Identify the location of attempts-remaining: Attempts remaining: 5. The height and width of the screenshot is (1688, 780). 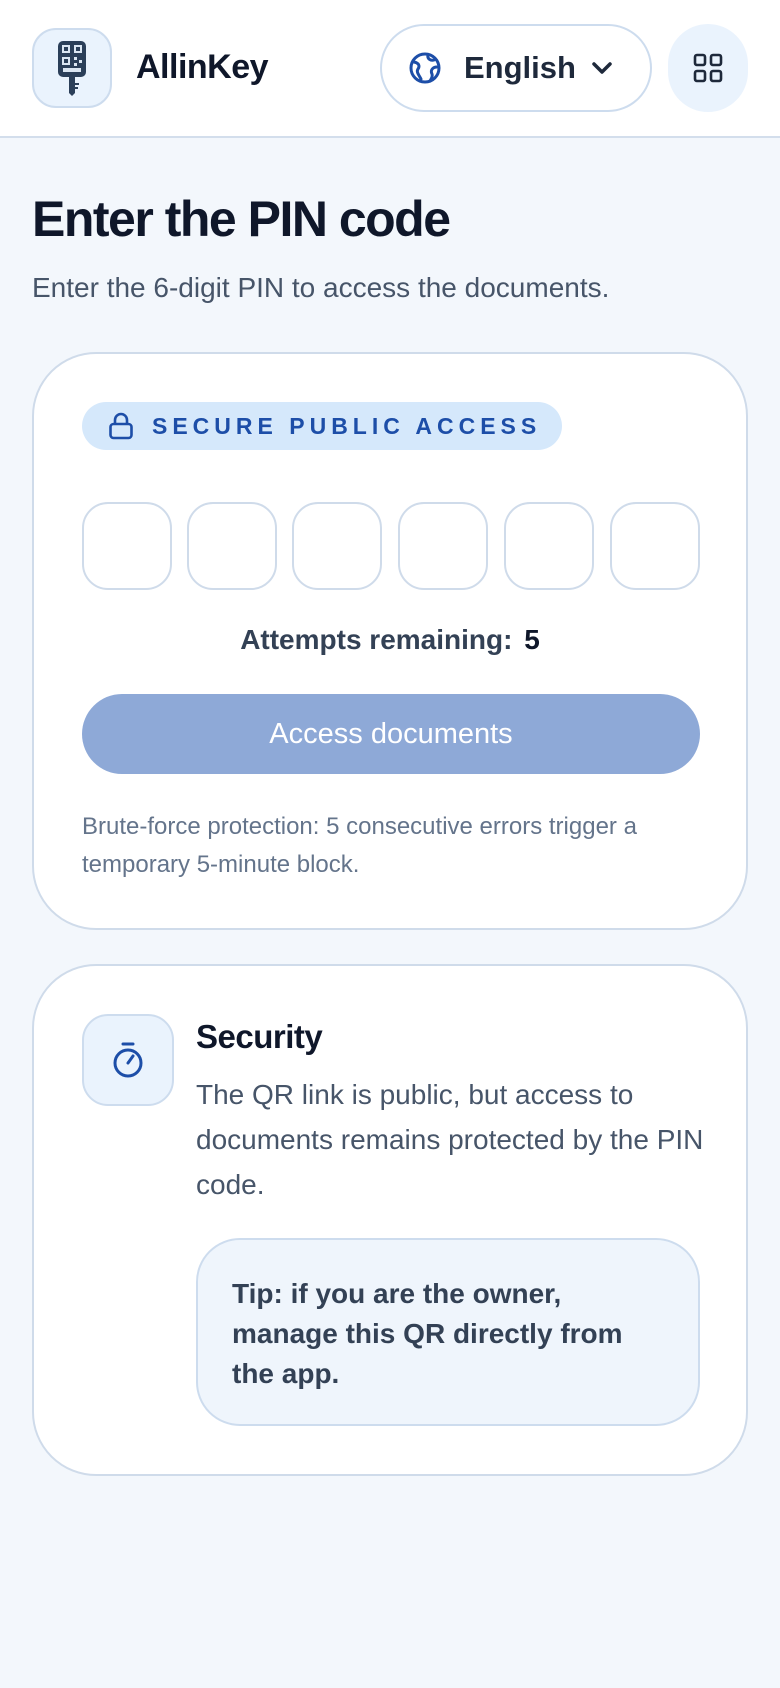
(390, 640).